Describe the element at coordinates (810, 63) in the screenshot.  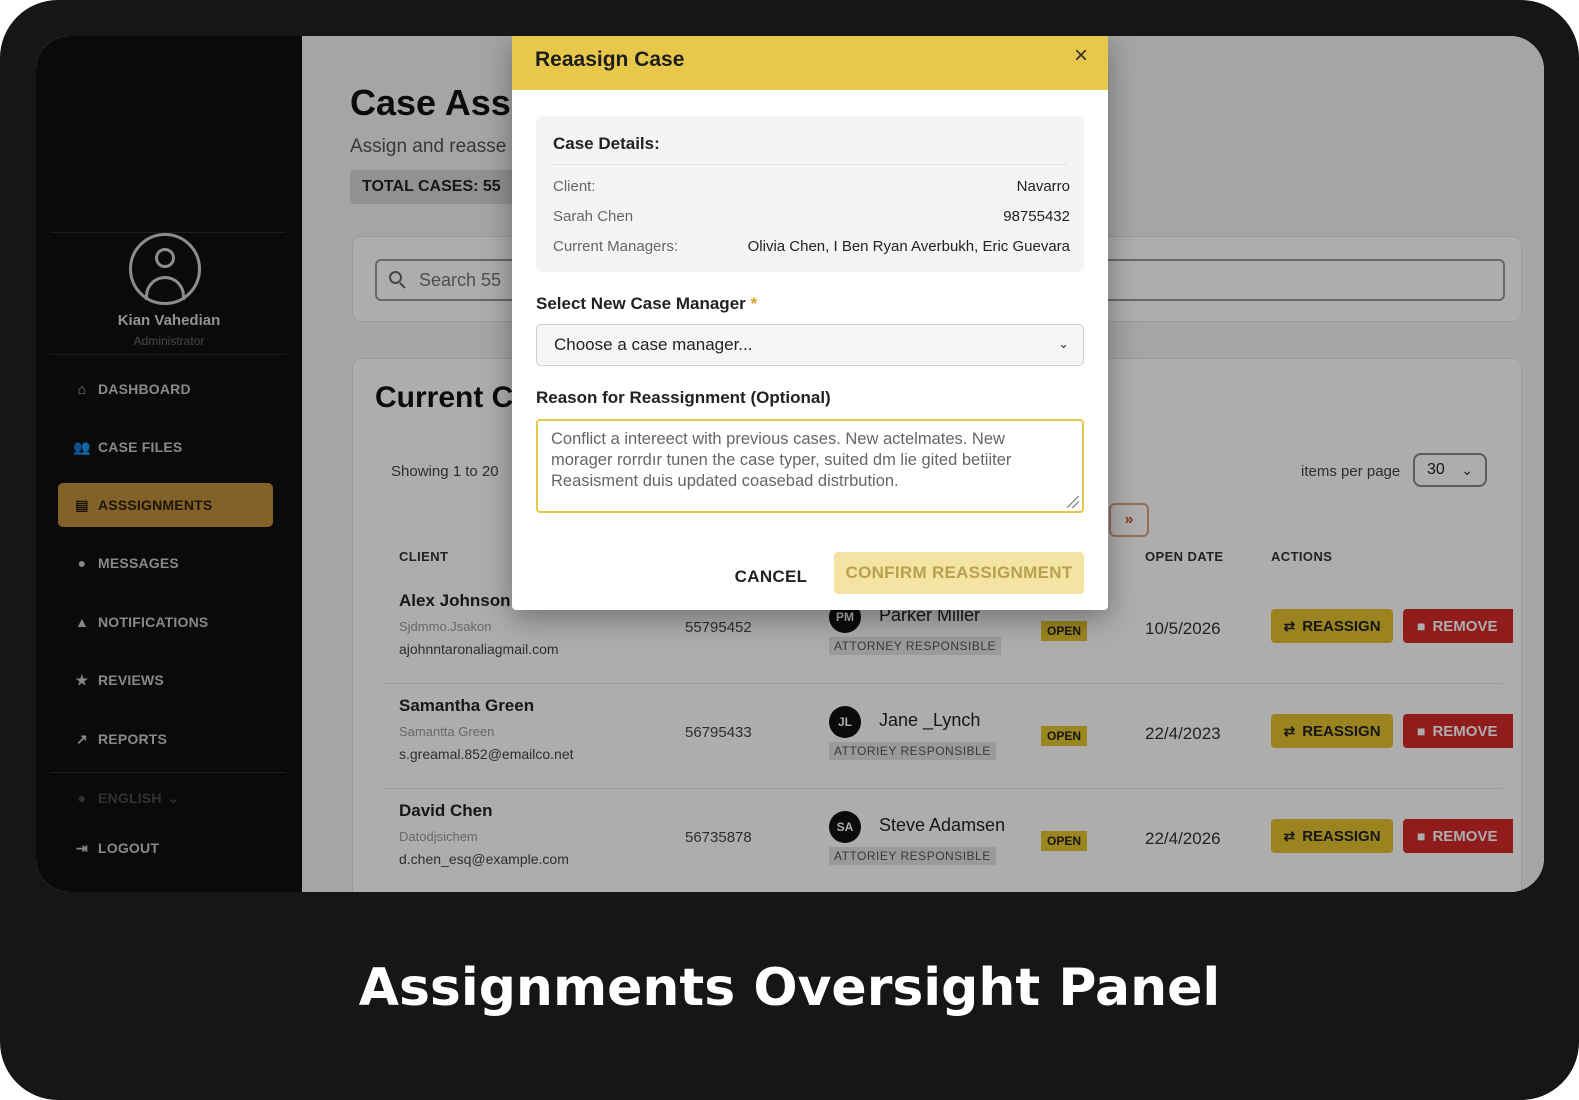
I see `modal-header: Reaasign Case ×` at that location.